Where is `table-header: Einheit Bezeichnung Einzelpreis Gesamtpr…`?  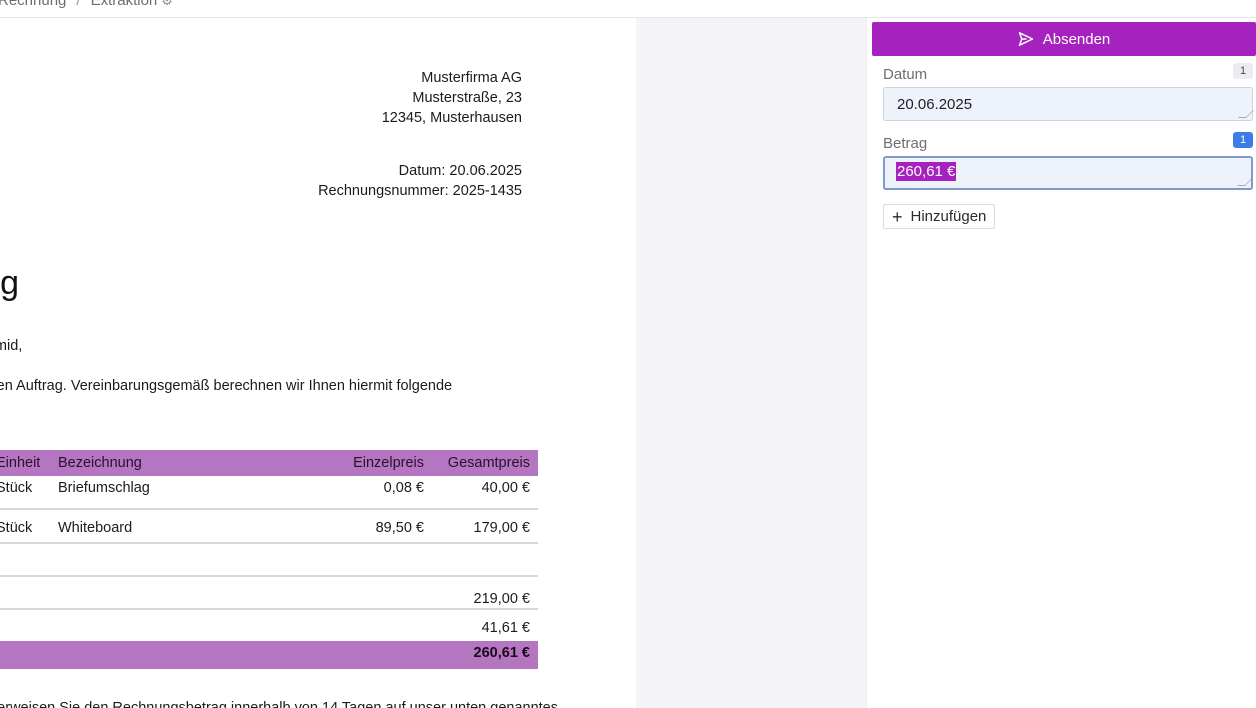 table-header: Einheit Bezeichnung Einzelpreis Gesamtpr… is located at coordinates (269, 463).